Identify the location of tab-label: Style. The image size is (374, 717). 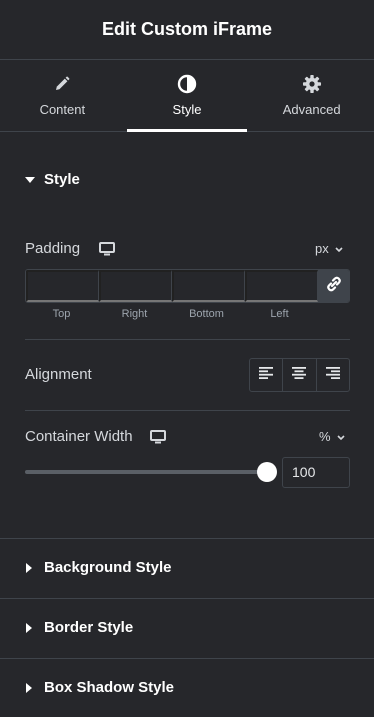
(187, 109).